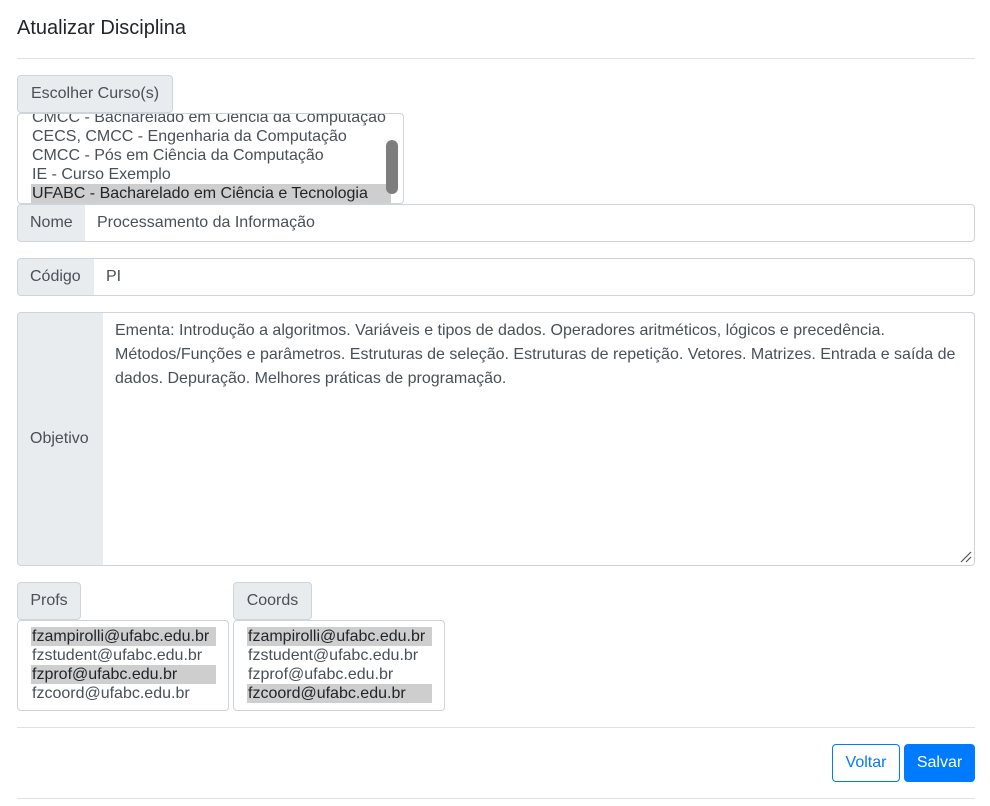  Describe the element at coordinates (51, 223) in the screenshot. I see `nome-label: Nome` at that location.